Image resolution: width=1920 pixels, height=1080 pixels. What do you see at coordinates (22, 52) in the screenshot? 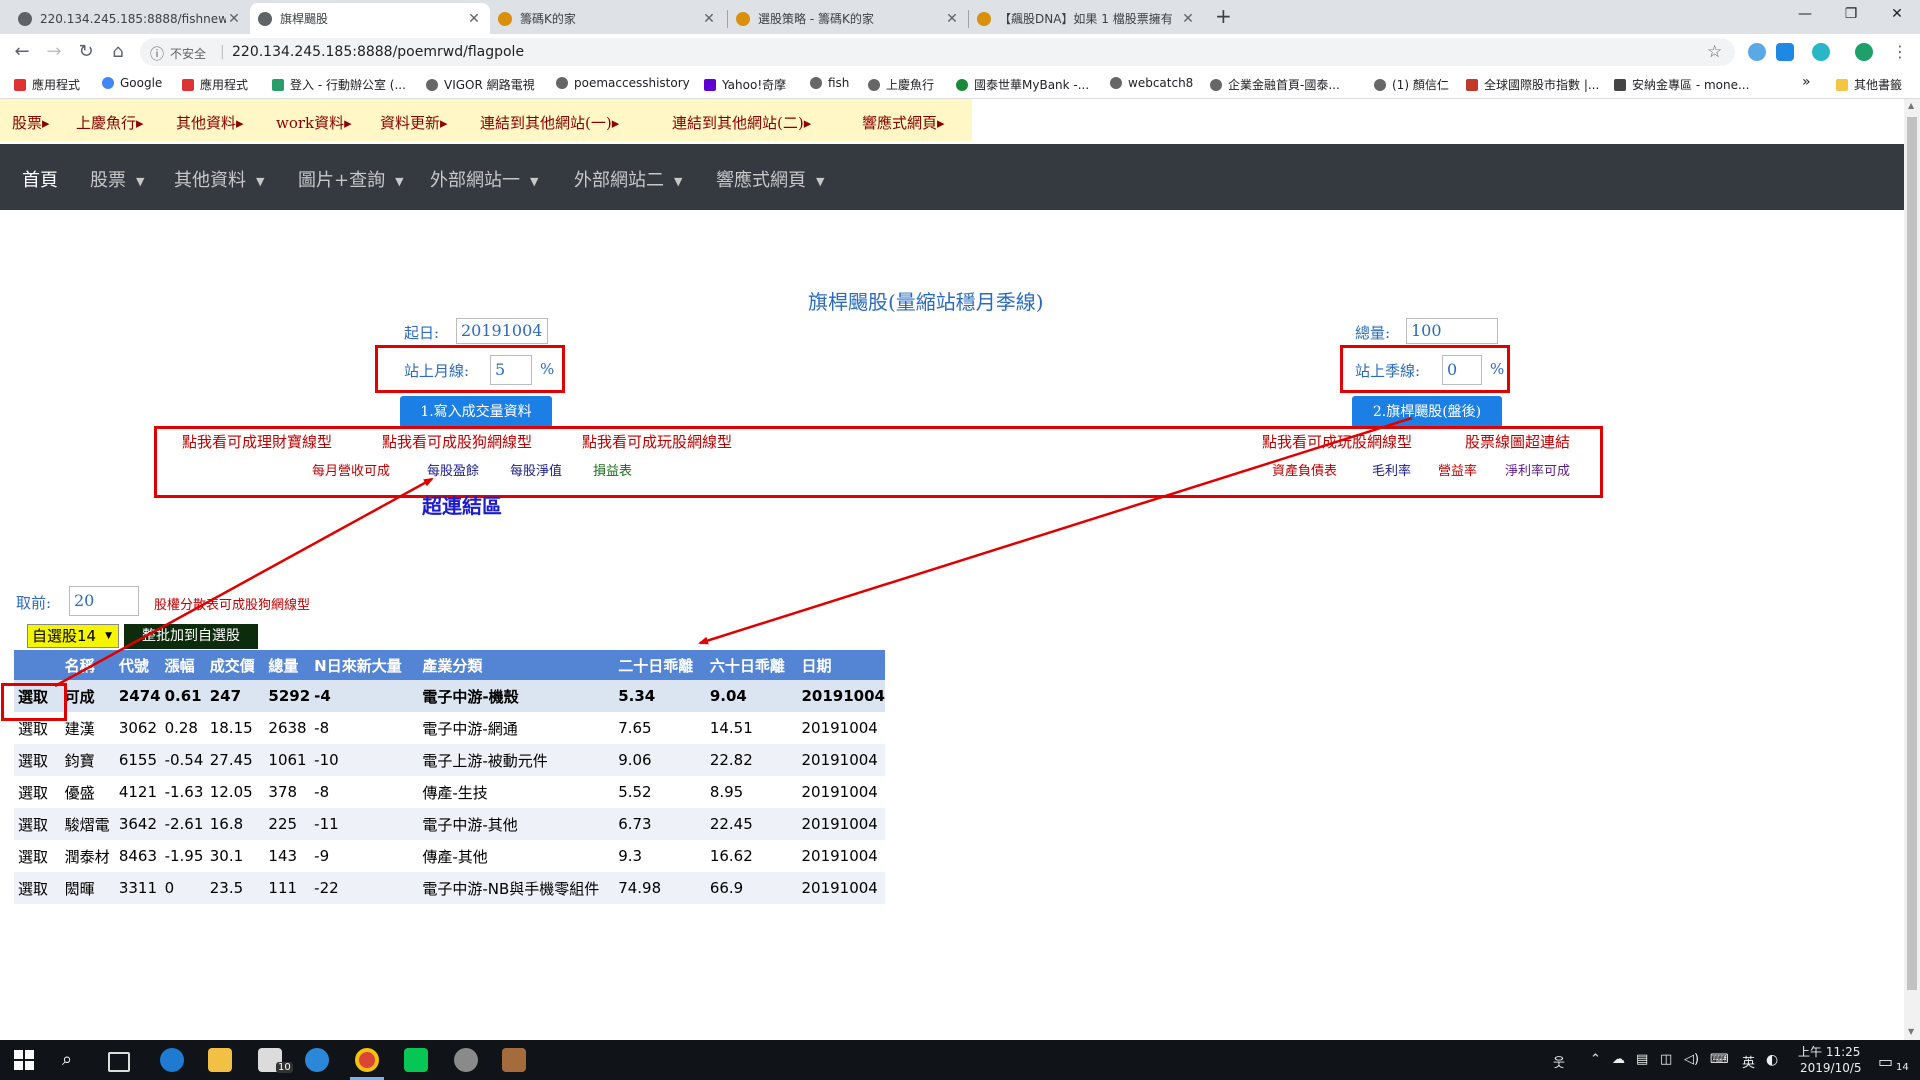
I see `back-icon: ←` at bounding box center [22, 52].